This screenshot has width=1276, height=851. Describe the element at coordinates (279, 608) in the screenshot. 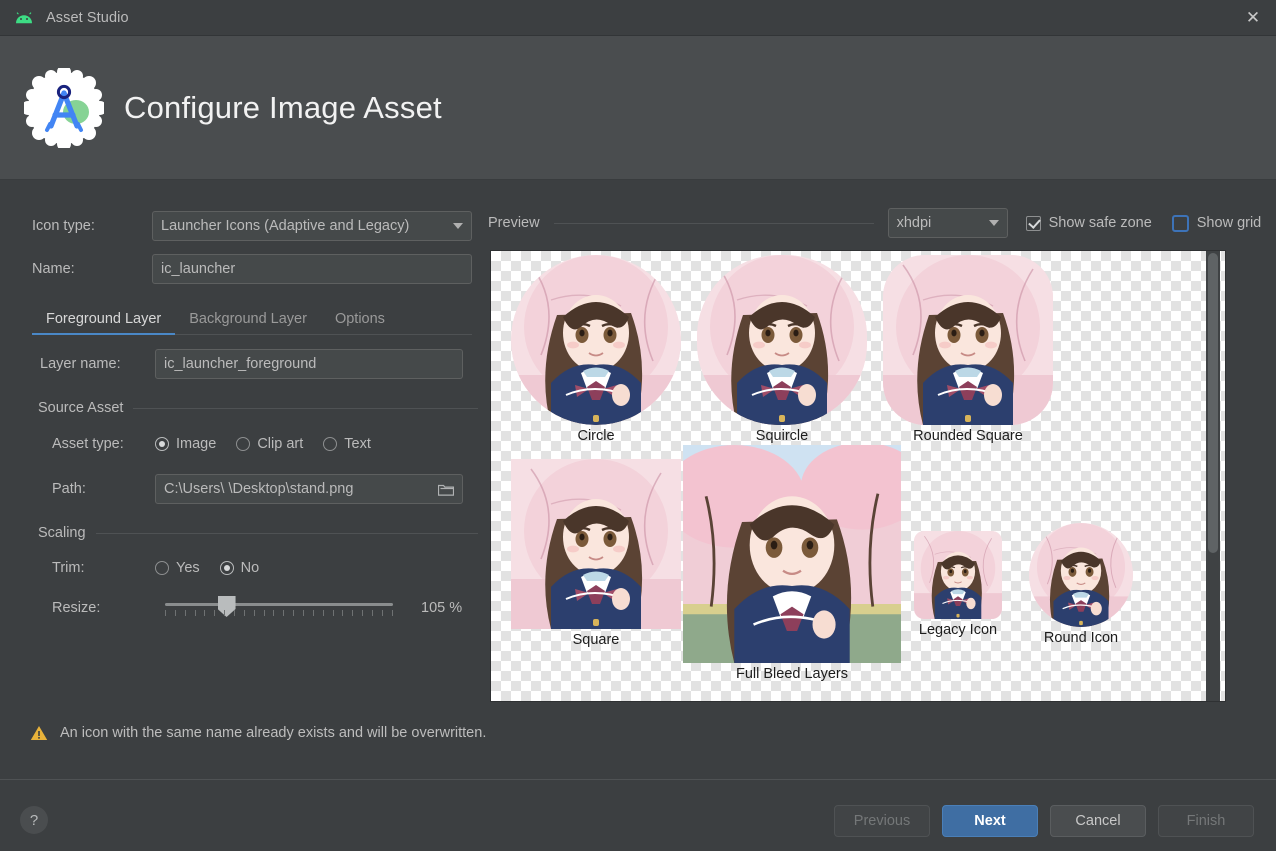

I see `resize-slider` at that location.